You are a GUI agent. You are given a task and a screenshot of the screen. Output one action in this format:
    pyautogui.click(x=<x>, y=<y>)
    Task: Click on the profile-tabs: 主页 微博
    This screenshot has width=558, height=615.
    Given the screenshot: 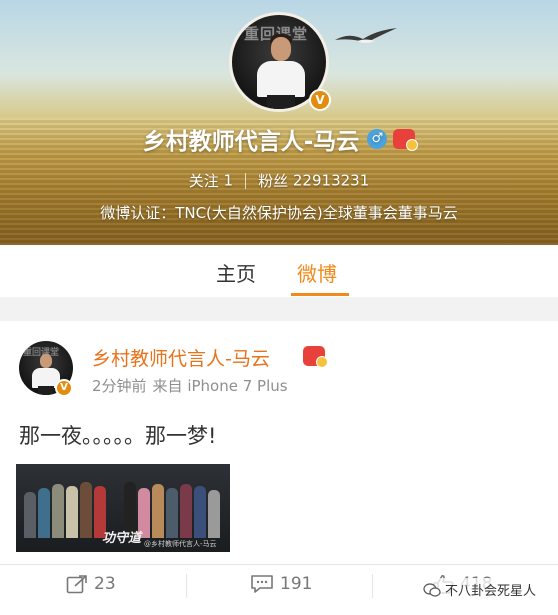 What is the action you would take?
    pyautogui.click(x=279, y=271)
    